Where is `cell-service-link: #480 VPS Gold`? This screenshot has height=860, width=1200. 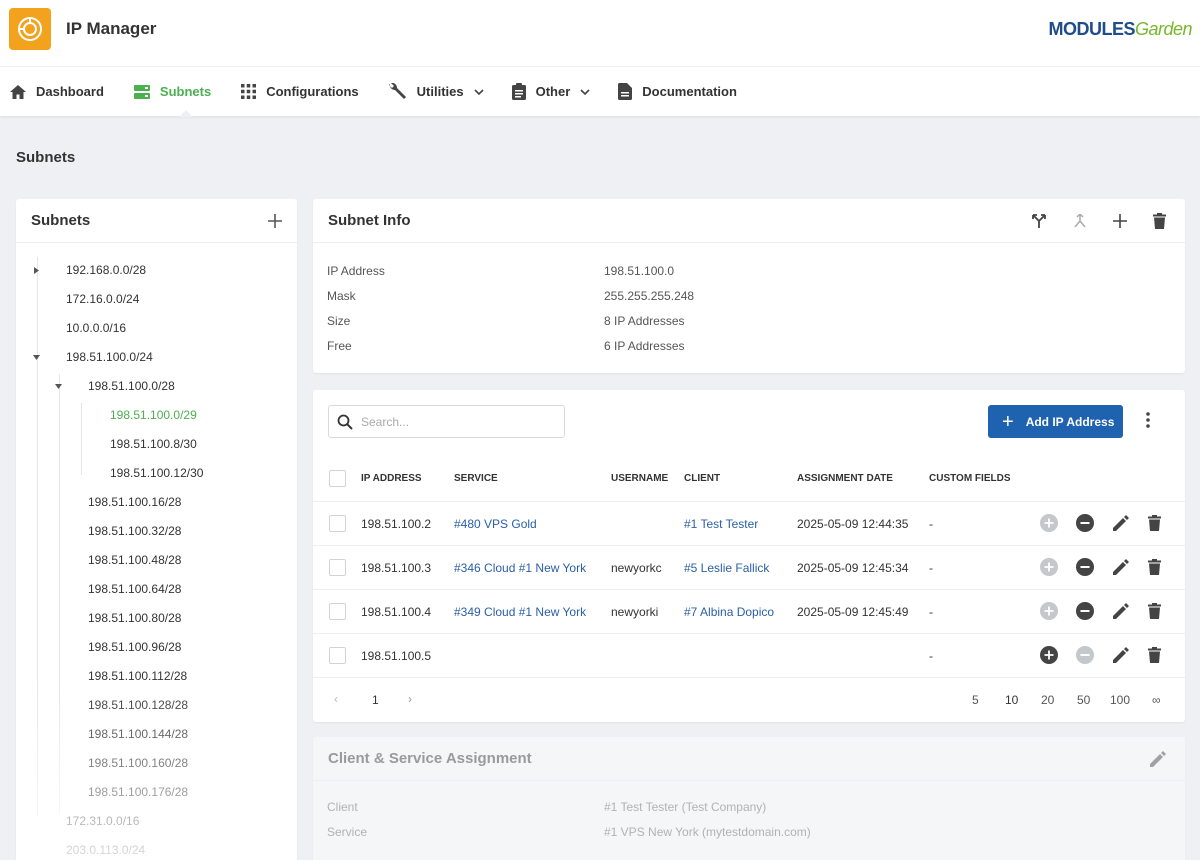
cell-service-link: #480 VPS Gold is located at coordinates (495, 524).